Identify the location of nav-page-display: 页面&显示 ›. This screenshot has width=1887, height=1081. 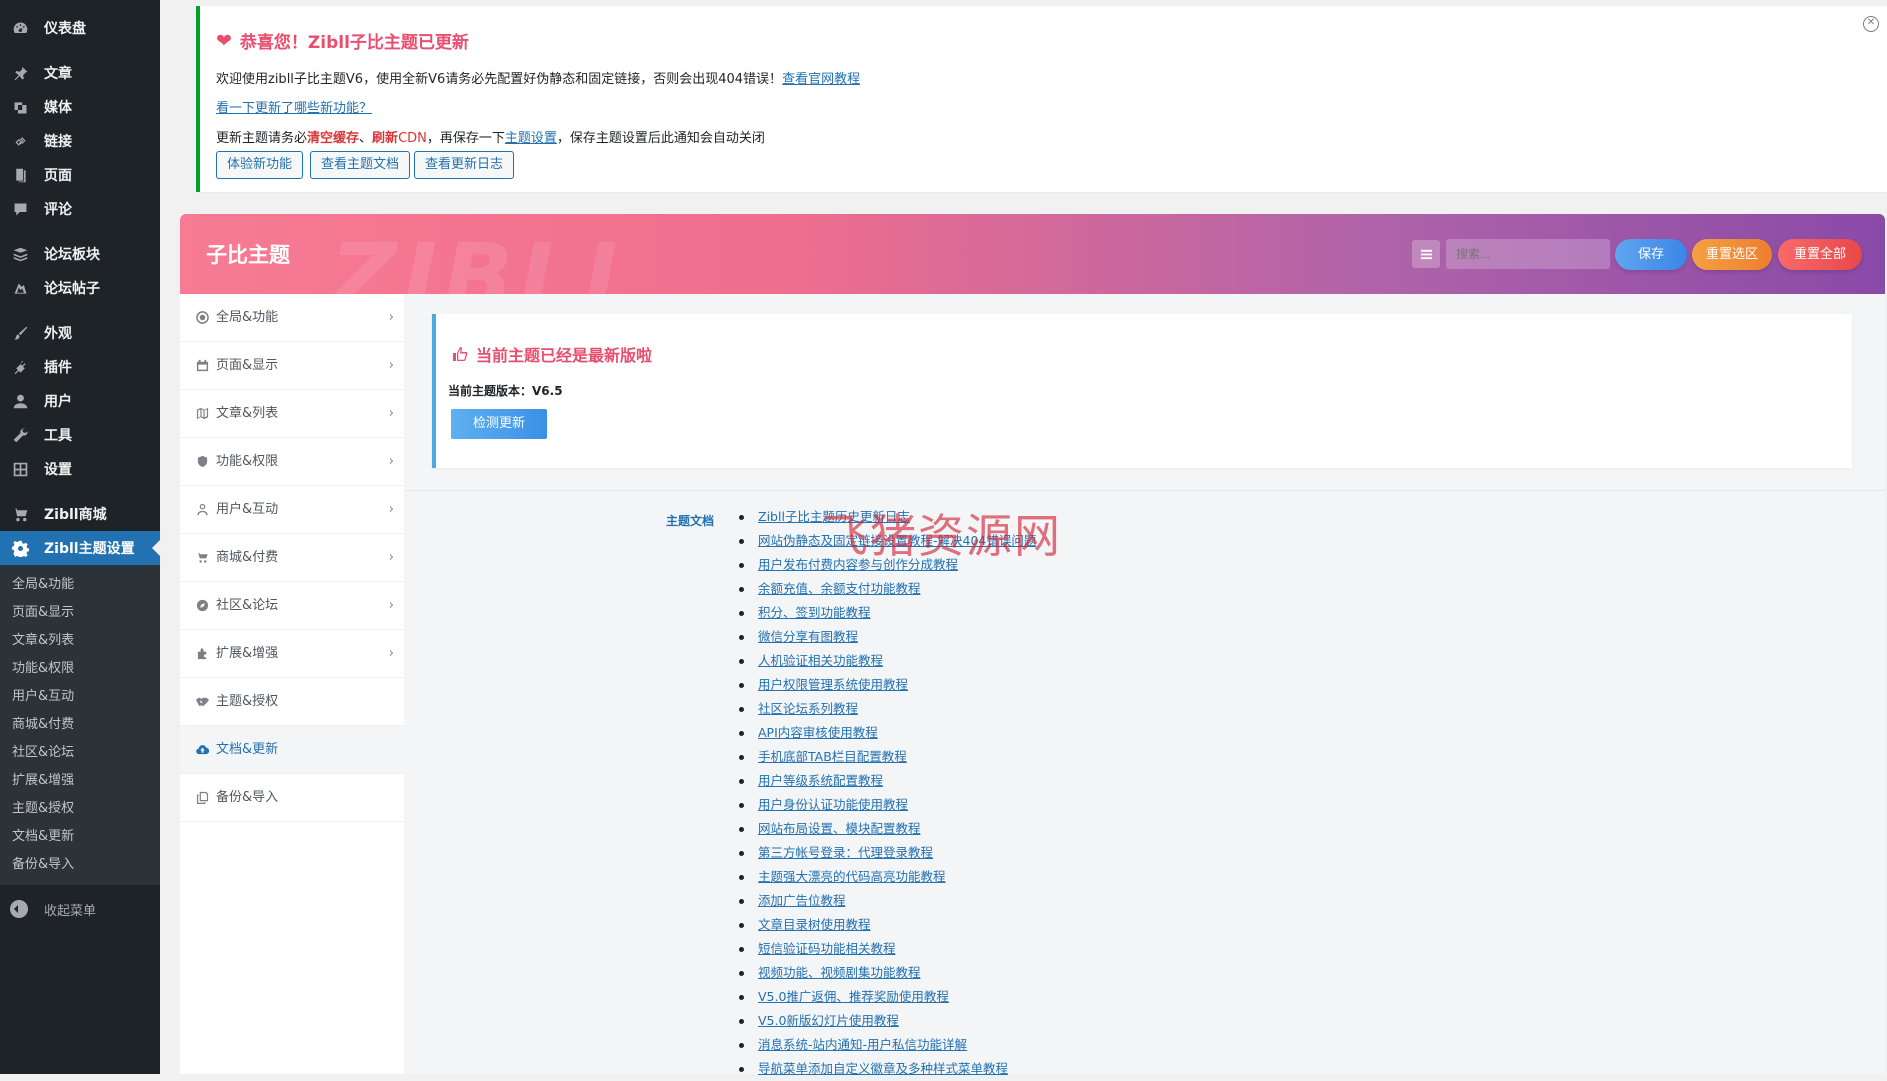
(292, 366).